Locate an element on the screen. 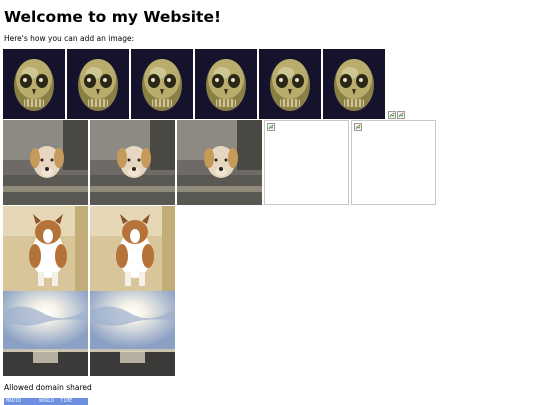 The height and width of the screenshot is (405, 540). image-row-sunsets is located at coordinates (90, 333).